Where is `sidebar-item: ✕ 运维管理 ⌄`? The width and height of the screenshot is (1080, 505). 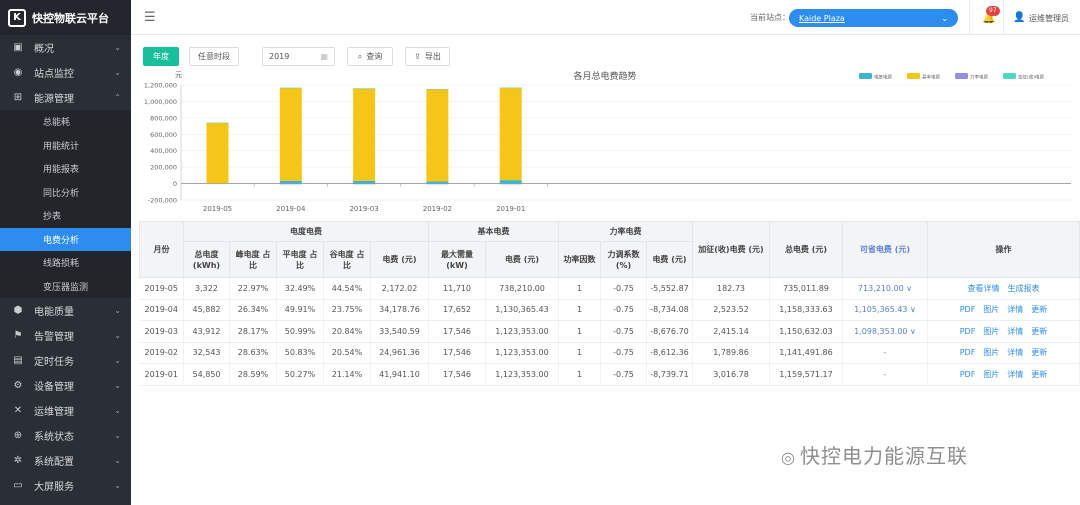
sidebar-item: ✕ 运维管理 ⌄ is located at coordinates (65, 410).